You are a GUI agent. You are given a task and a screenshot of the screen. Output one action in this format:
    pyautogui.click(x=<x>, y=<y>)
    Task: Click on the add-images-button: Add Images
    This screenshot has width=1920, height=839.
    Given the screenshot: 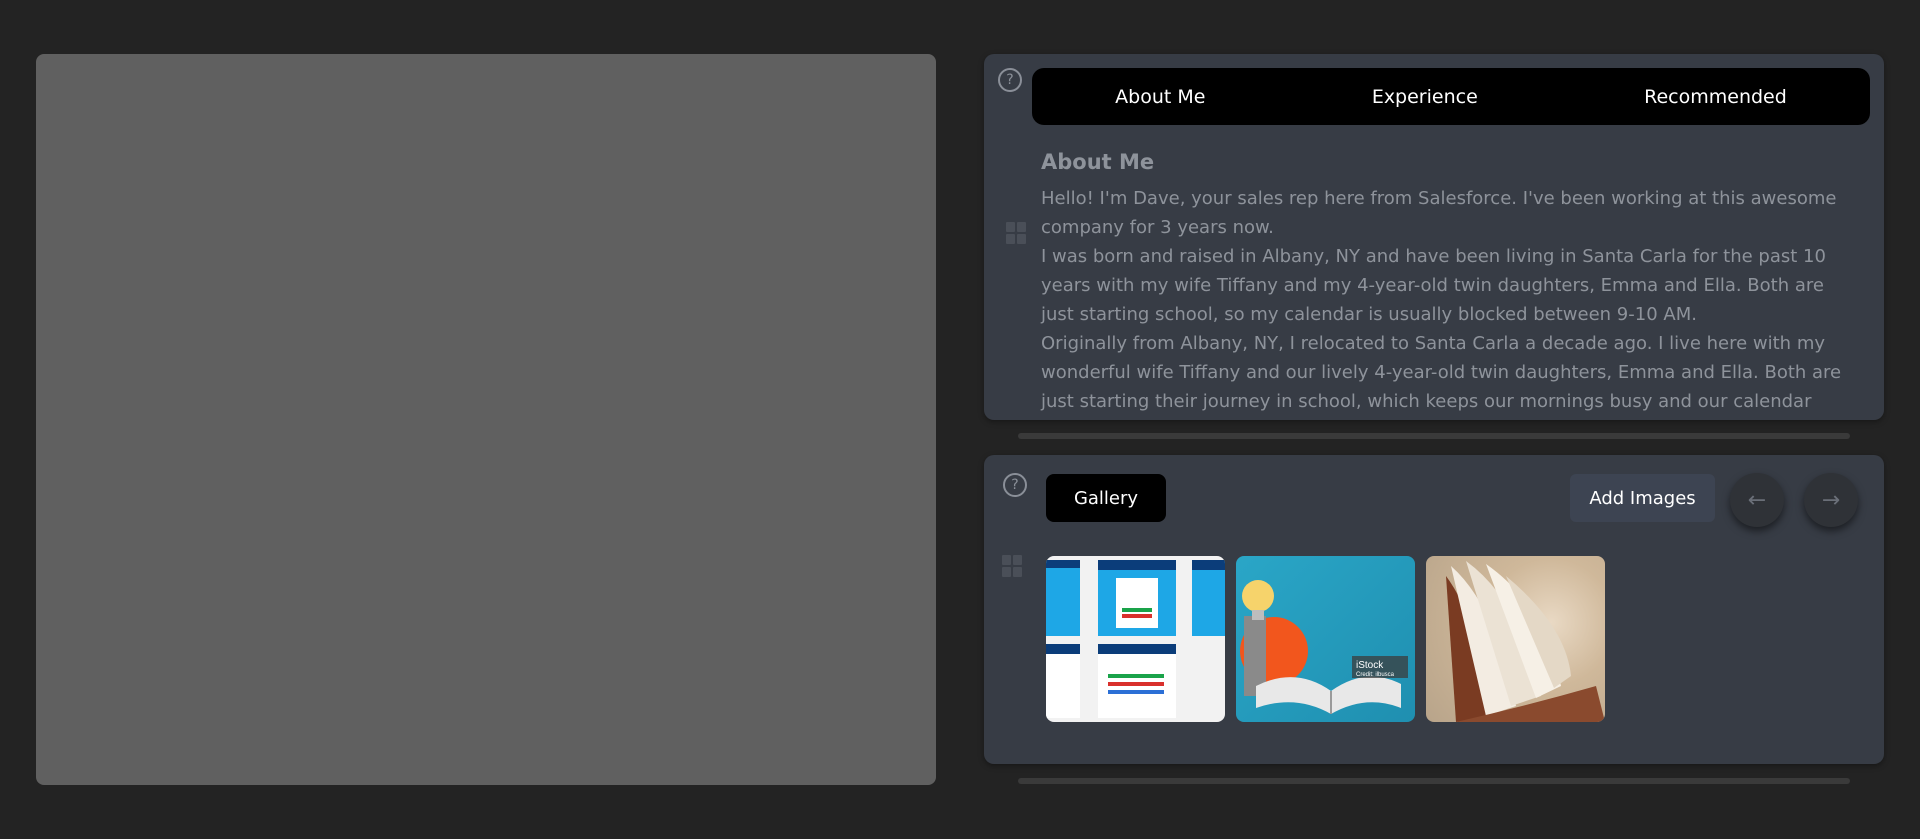 What is the action you would take?
    pyautogui.click(x=1642, y=498)
    